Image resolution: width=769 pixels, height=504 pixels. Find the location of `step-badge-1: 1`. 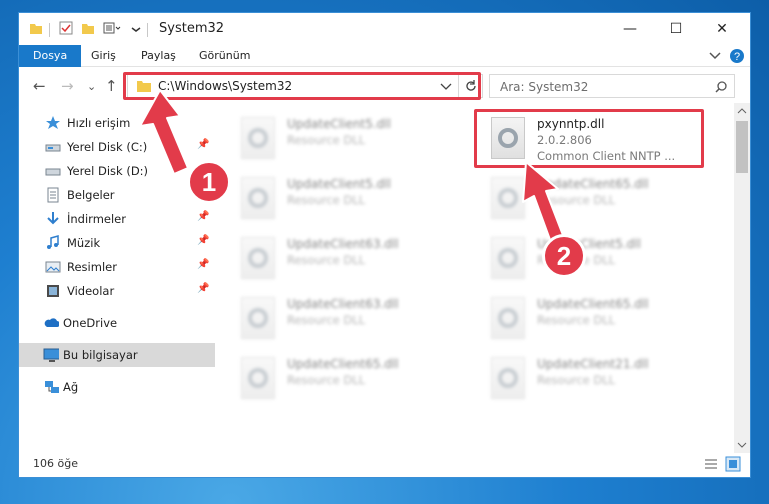

step-badge-1: 1 is located at coordinates (209, 182).